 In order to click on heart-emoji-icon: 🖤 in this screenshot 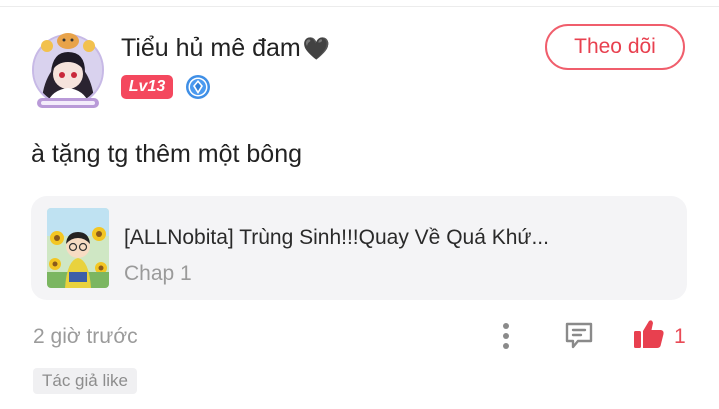, I will do `click(316, 48)`.